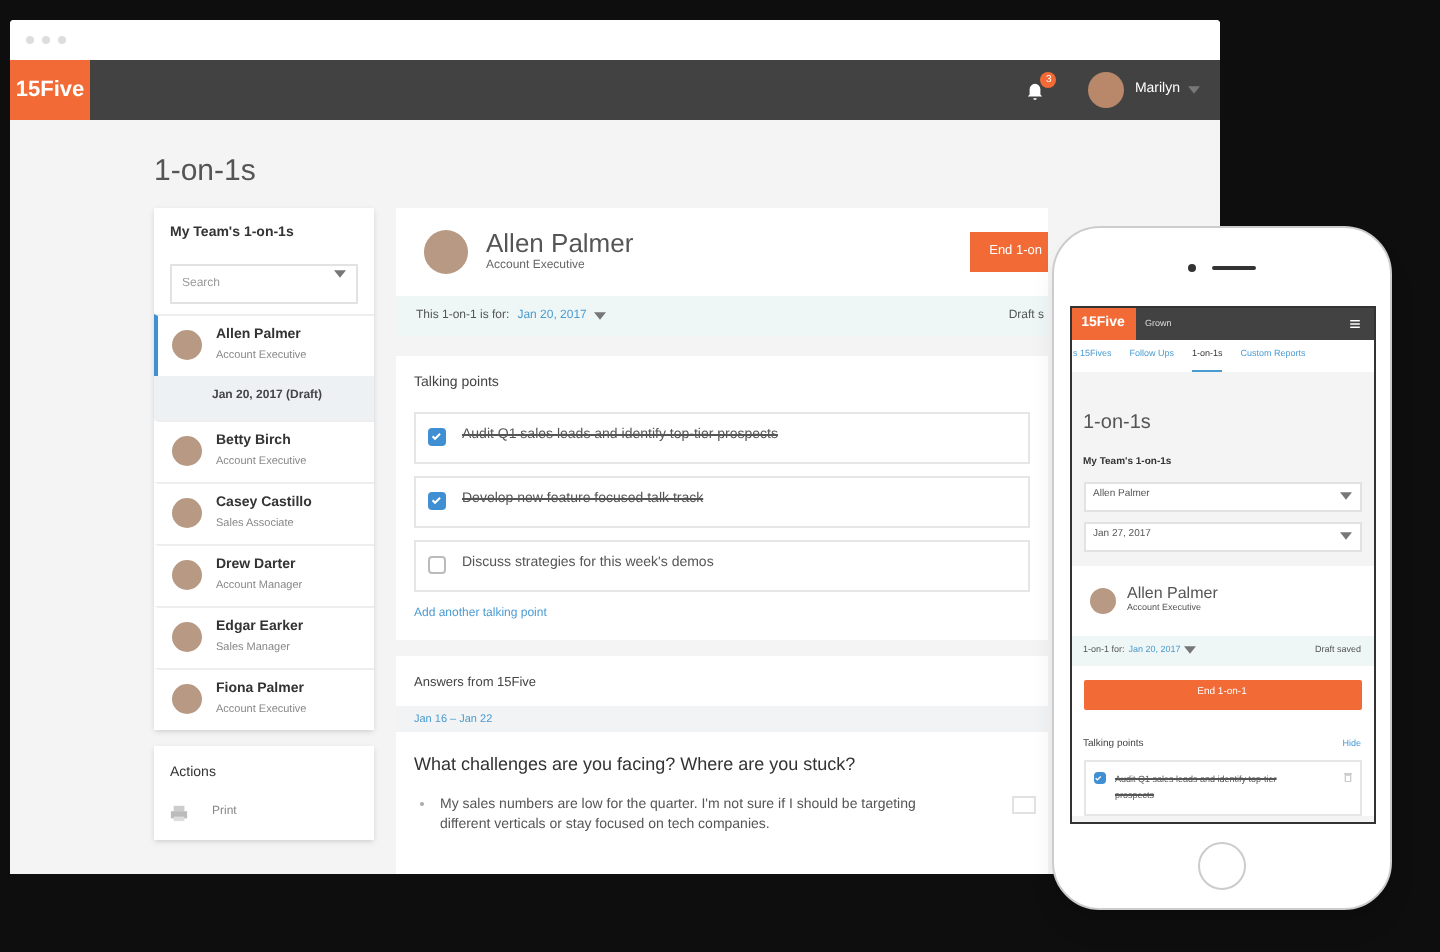  What do you see at coordinates (1118, 424) in the screenshot?
I see `phone-title: 1-on-1s` at bounding box center [1118, 424].